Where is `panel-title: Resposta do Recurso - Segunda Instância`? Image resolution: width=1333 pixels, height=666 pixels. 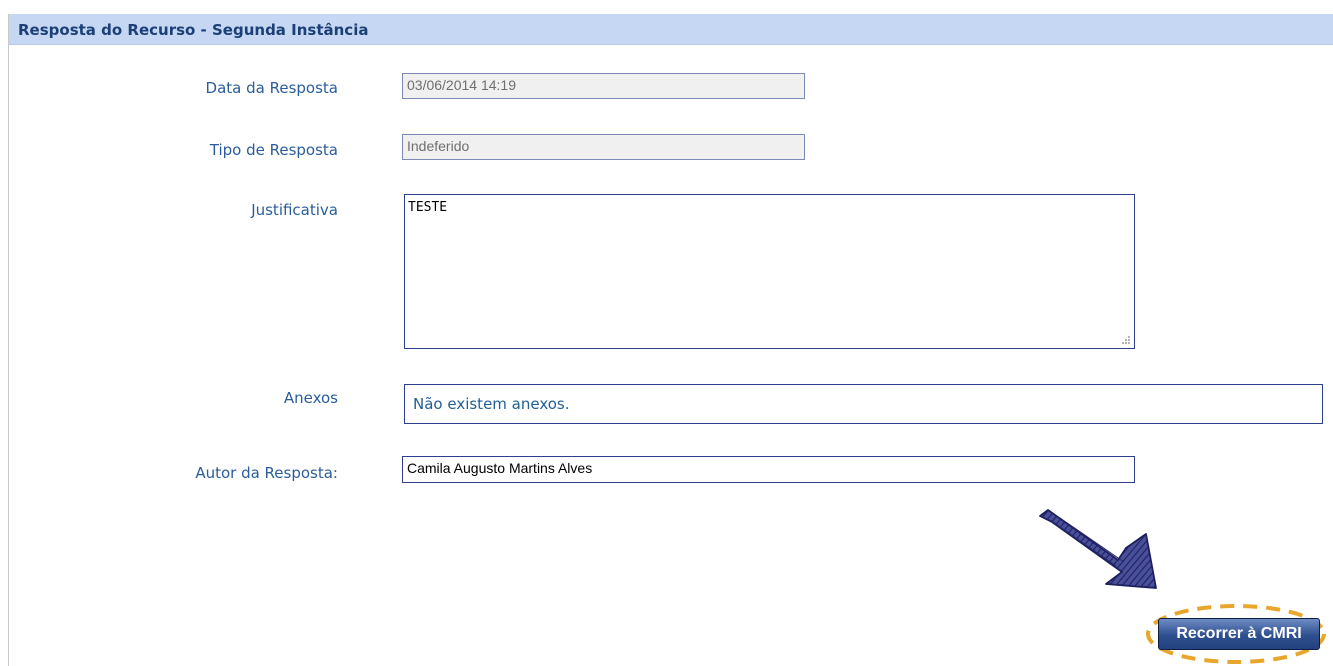 panel-title: Resposta do Recurso - Segunda Instância is located at coordinates (193, 30).